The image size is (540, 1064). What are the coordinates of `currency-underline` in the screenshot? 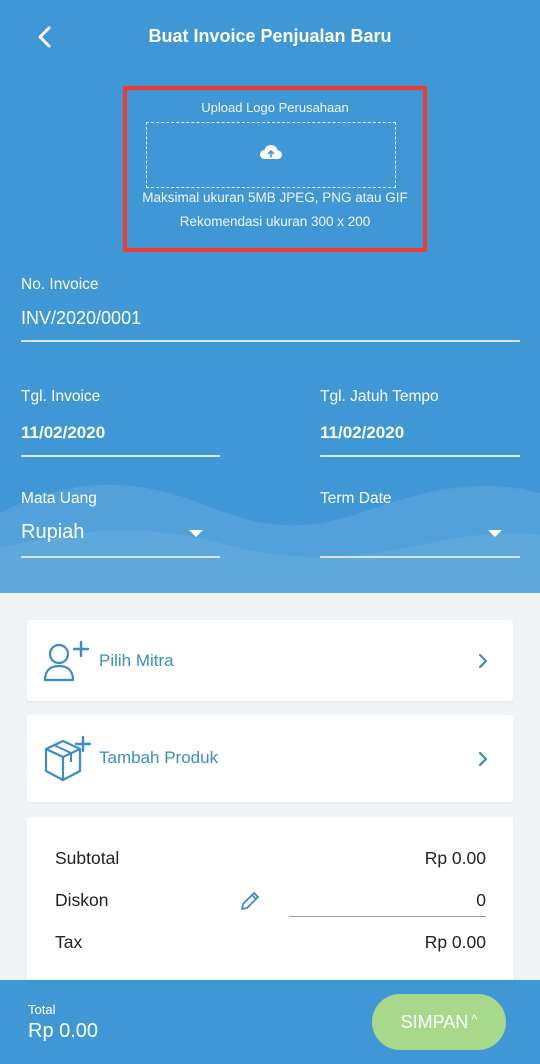 It's located at (120, 557).